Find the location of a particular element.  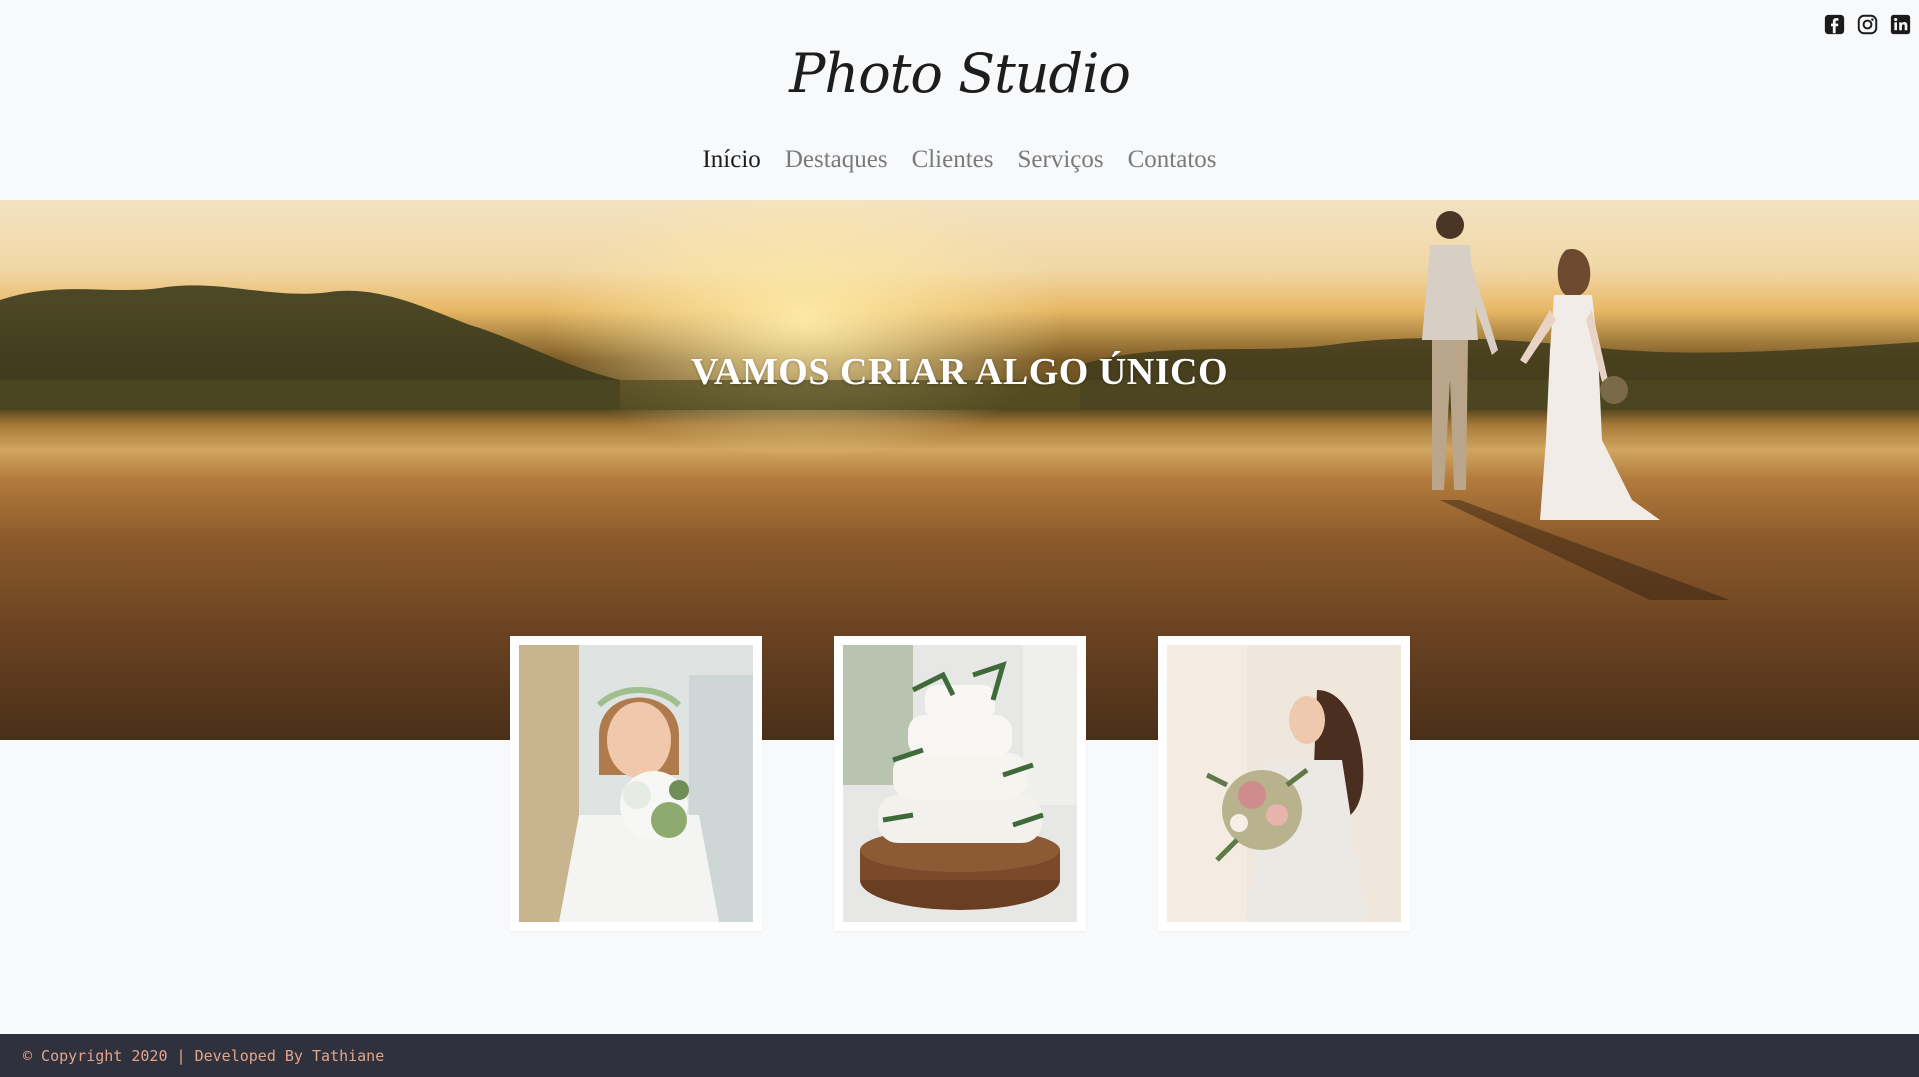

nav-item-clientes: Clientes is located at coordinates (953, 160).